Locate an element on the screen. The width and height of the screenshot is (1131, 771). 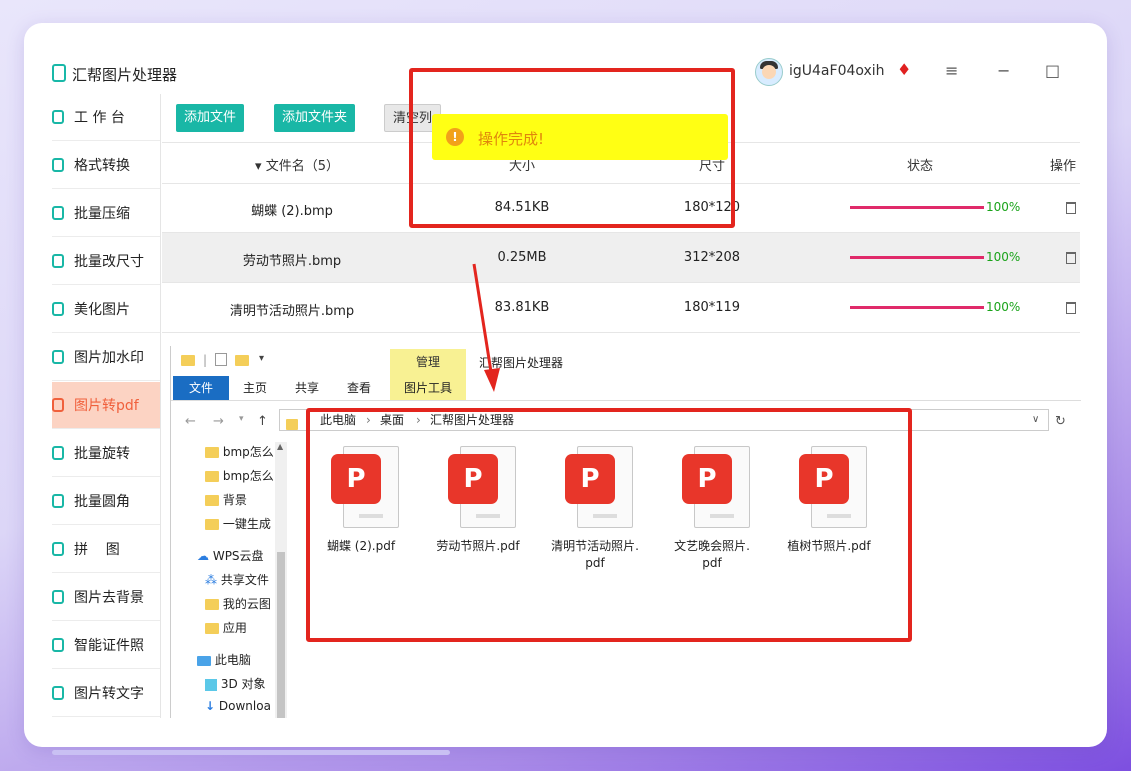
row-dims: 312*208 is located at coordinates (712, 257).